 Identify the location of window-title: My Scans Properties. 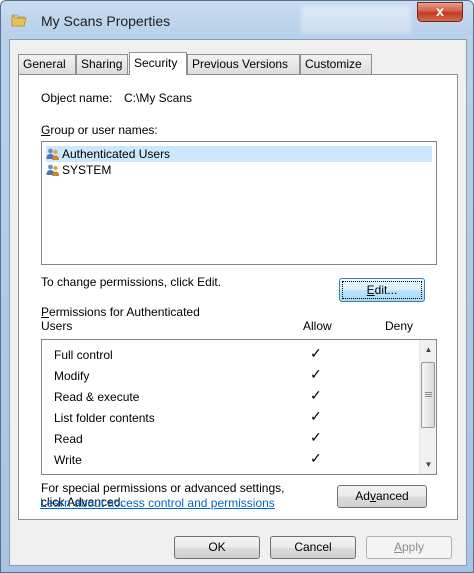
(106, 21).